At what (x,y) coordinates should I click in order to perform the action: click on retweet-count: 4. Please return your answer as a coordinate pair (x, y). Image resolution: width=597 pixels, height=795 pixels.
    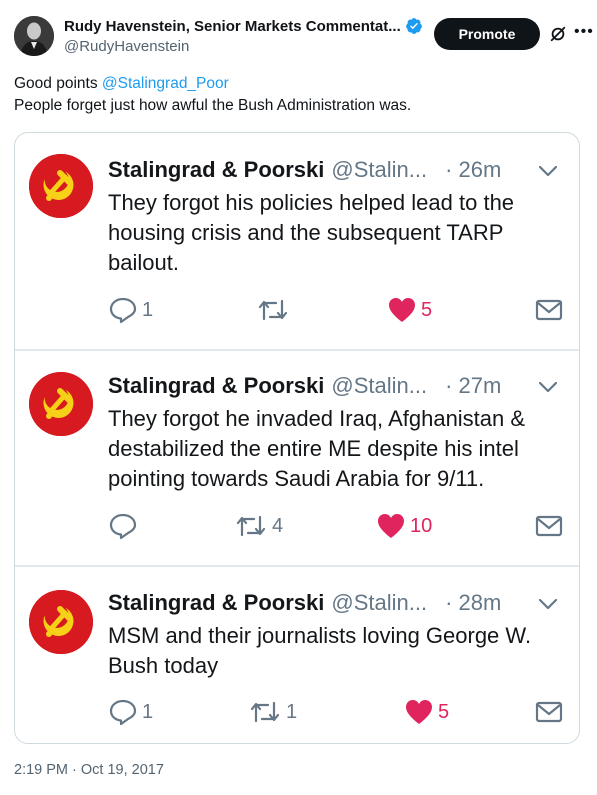
    Looking at the image, I should click on (278, 525).